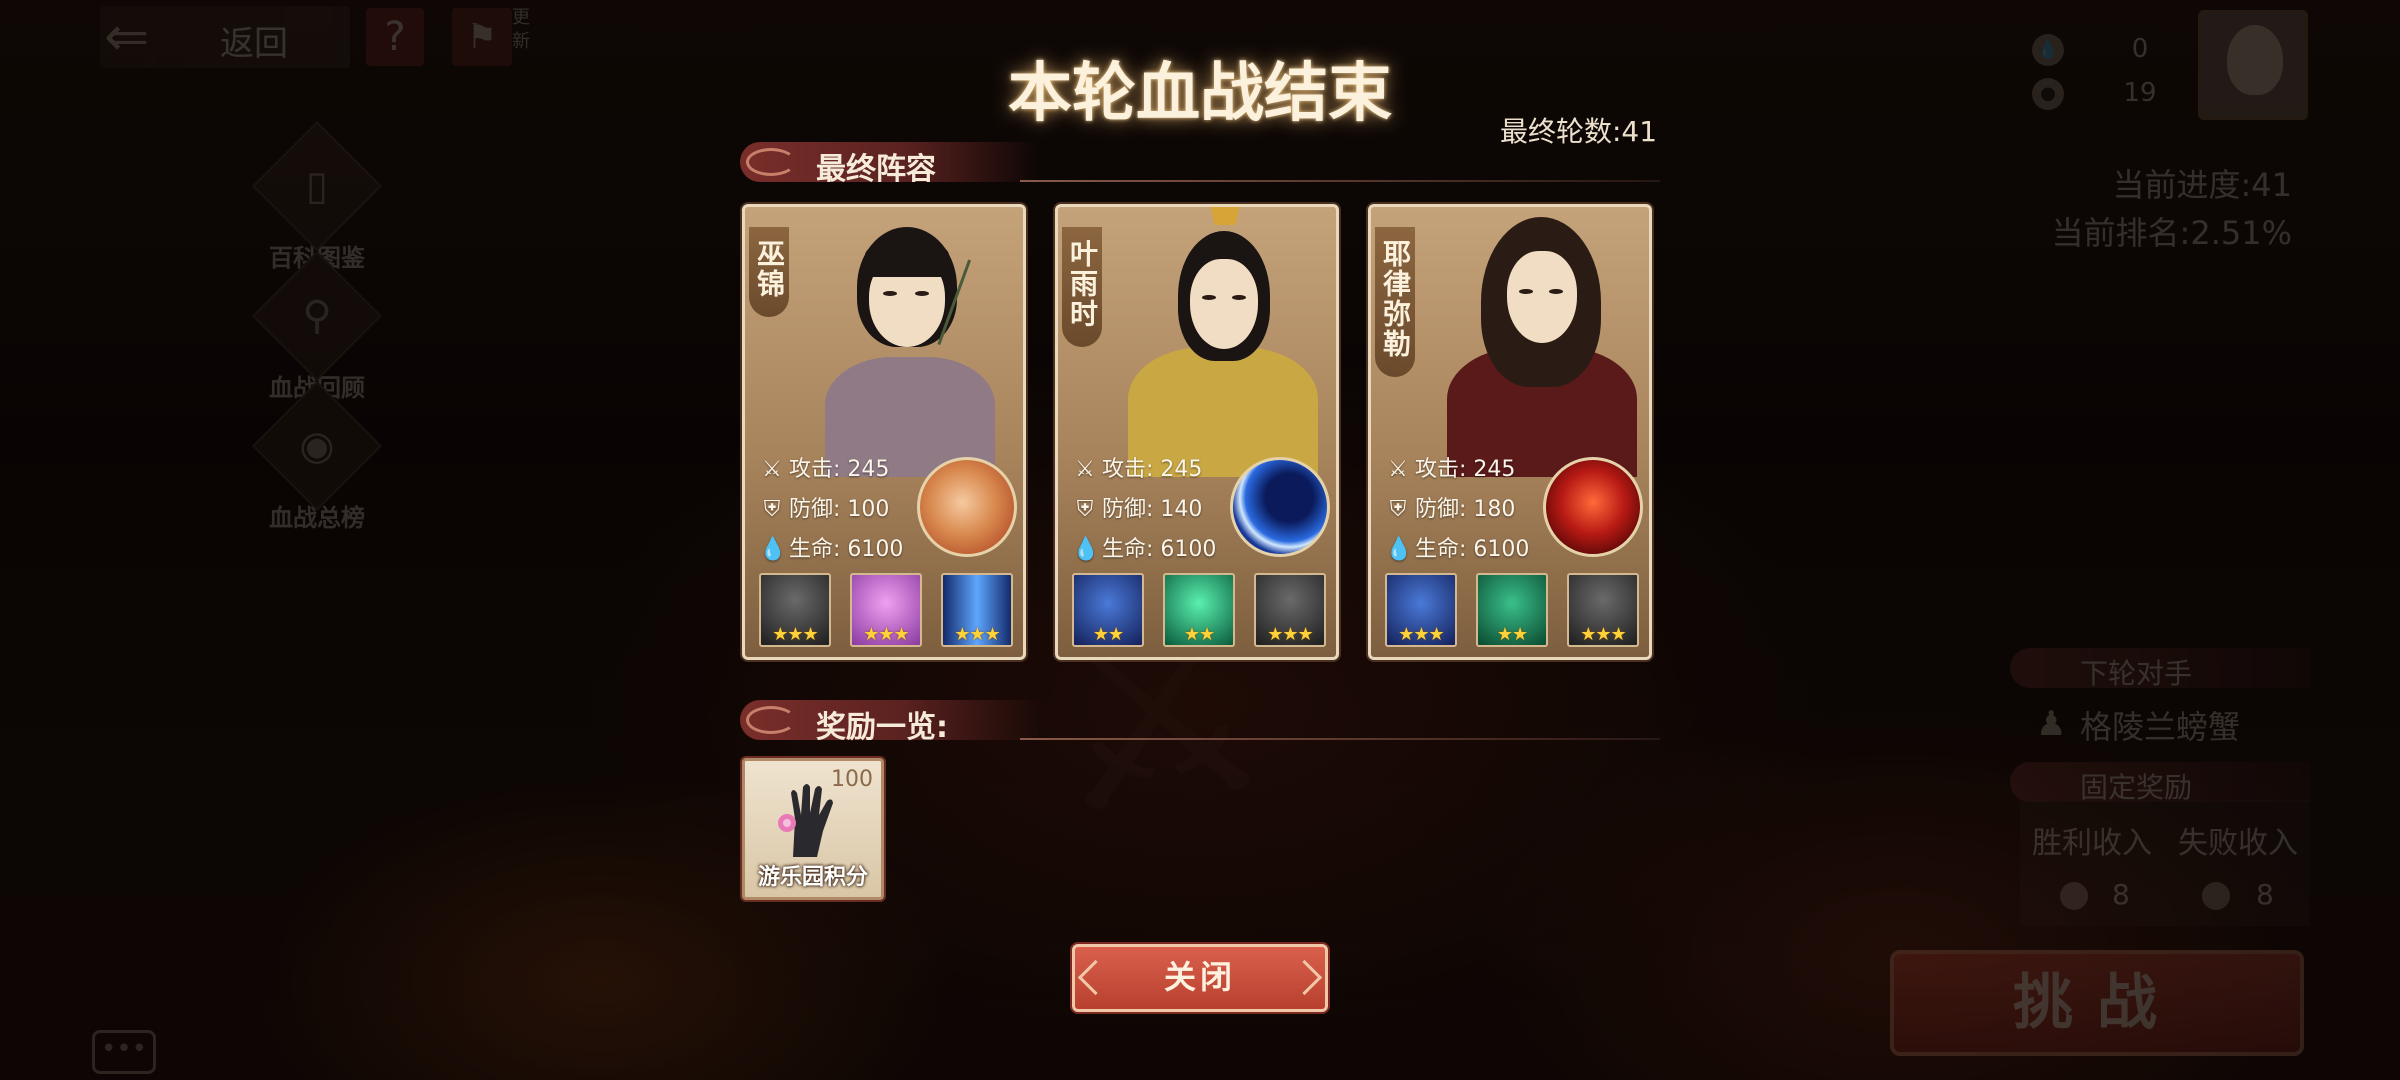  What do you see at coordinates (1199, 610) in the screenshot?
I see `green-skull-icon: ★★` at bounding box center [1199, 610].